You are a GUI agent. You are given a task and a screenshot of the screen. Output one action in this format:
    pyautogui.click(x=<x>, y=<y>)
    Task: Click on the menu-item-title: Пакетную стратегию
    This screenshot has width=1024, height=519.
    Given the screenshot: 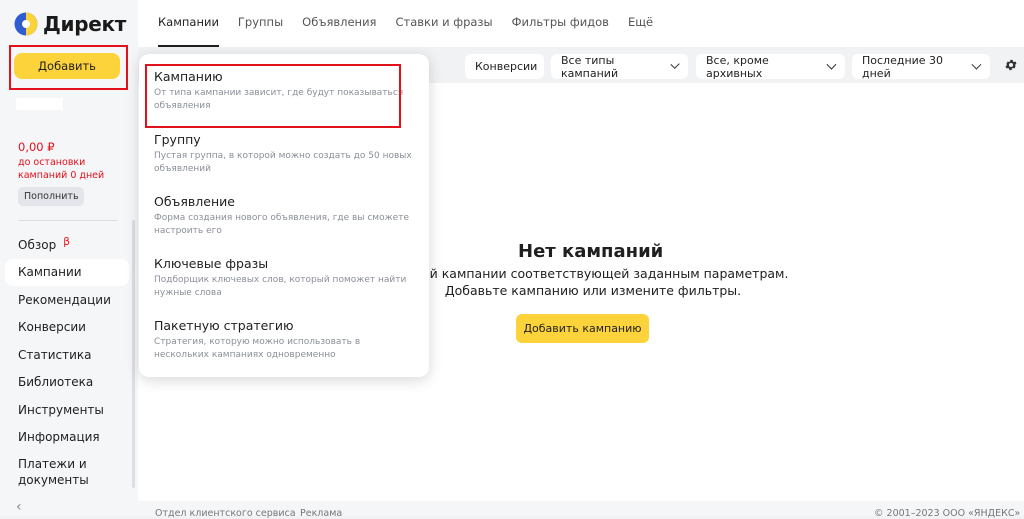 What is the action you would take?
    pyautogui.click(x=224, y=325)
    